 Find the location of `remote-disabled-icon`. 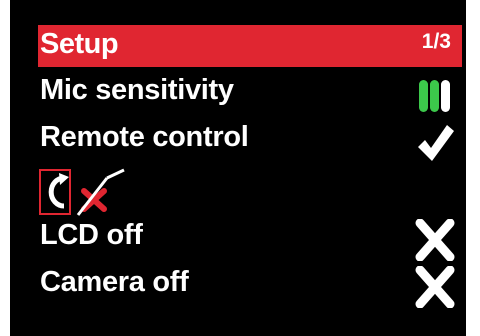

remote-disabled-icon is located at coordinates (100, 192).